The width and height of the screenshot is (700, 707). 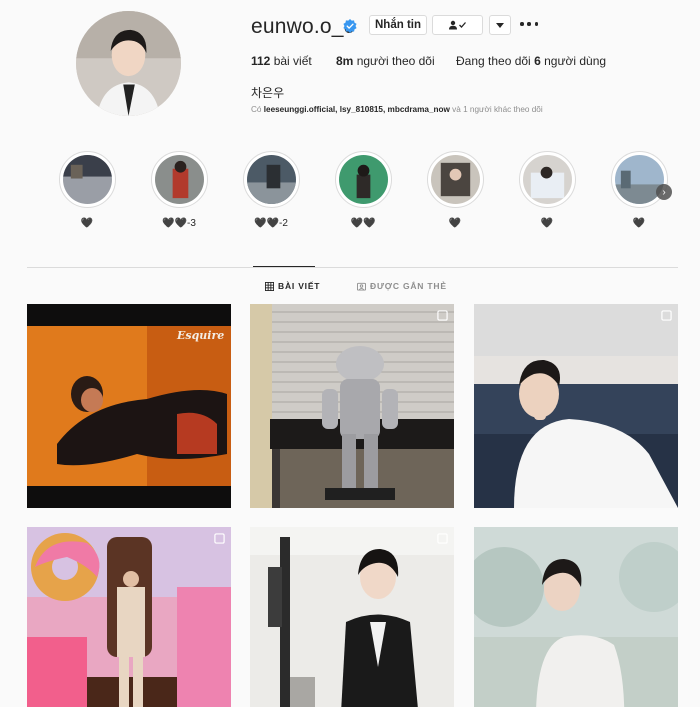 I want to click on tabs-divider, so click(x=352, y=267).